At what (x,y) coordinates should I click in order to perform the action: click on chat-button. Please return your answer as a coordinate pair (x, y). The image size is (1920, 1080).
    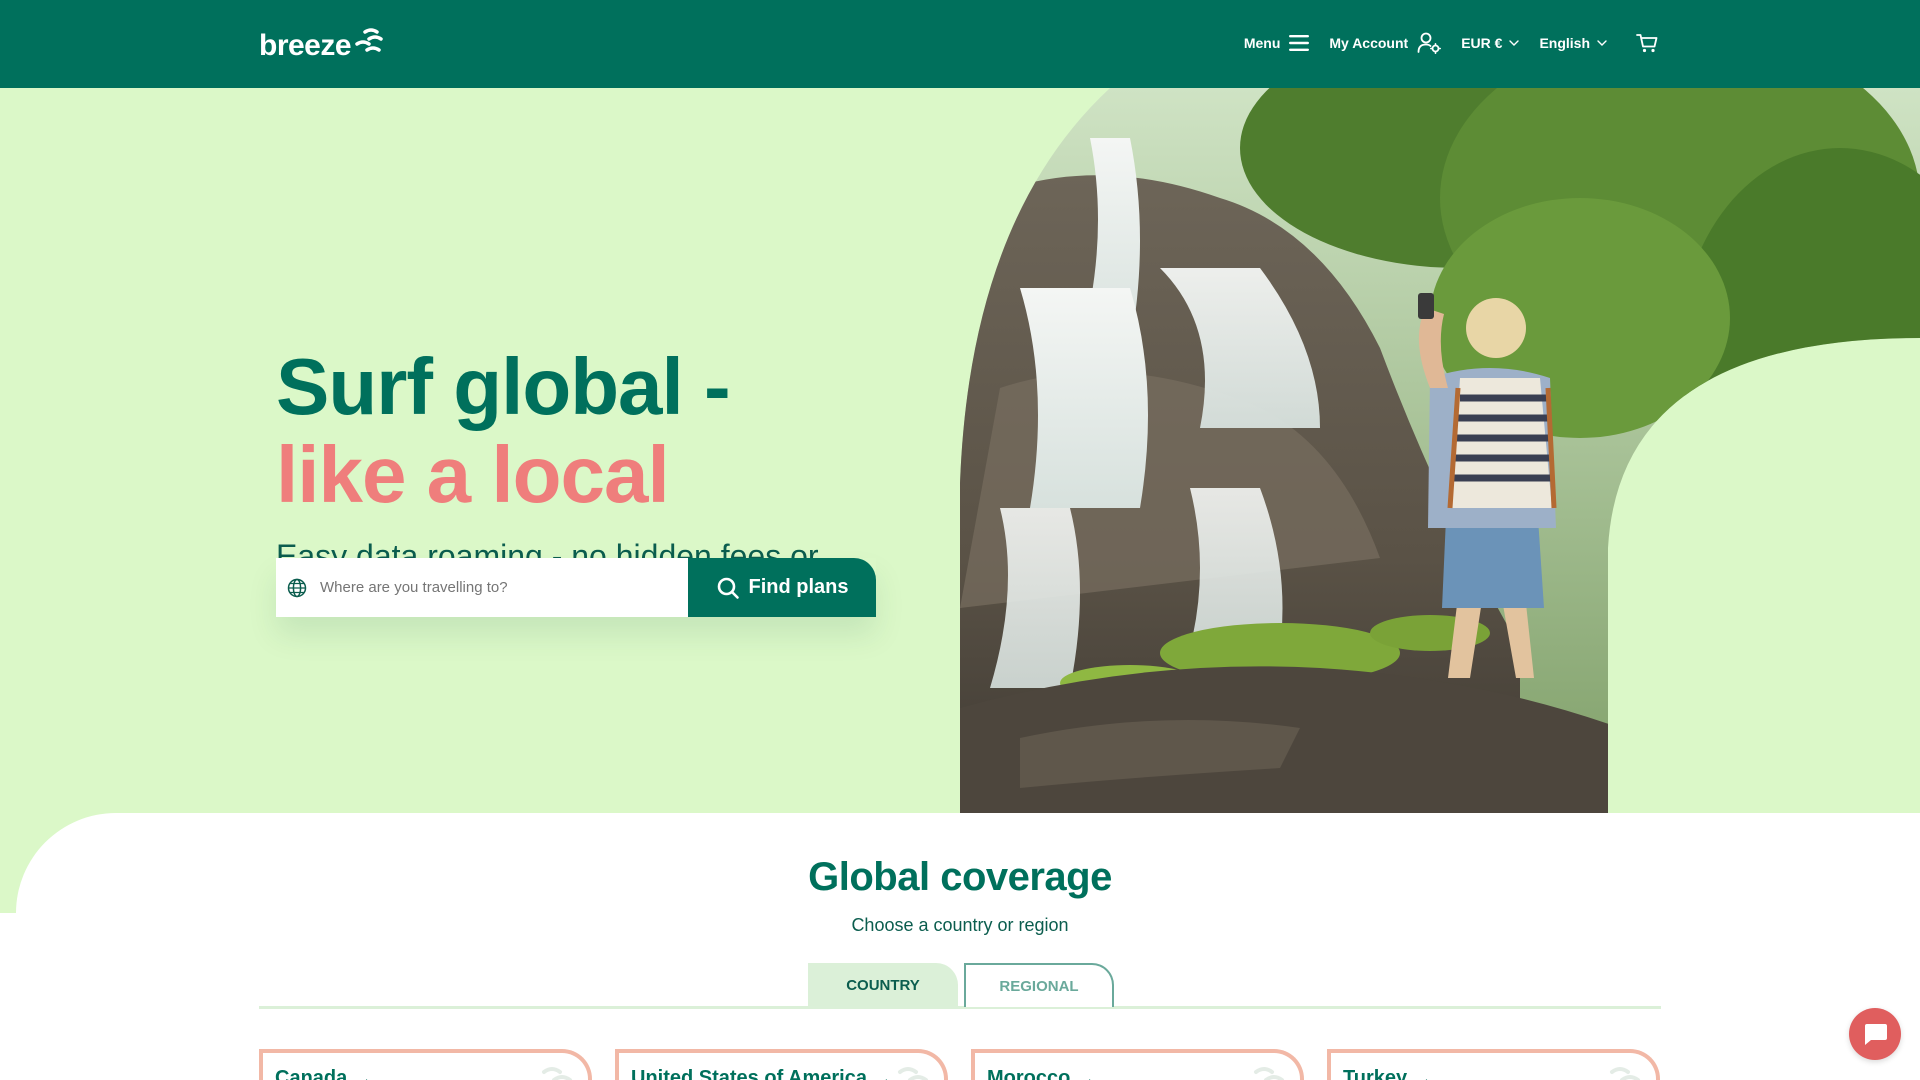
    Looking at the image, I should click on (1875, 1034).